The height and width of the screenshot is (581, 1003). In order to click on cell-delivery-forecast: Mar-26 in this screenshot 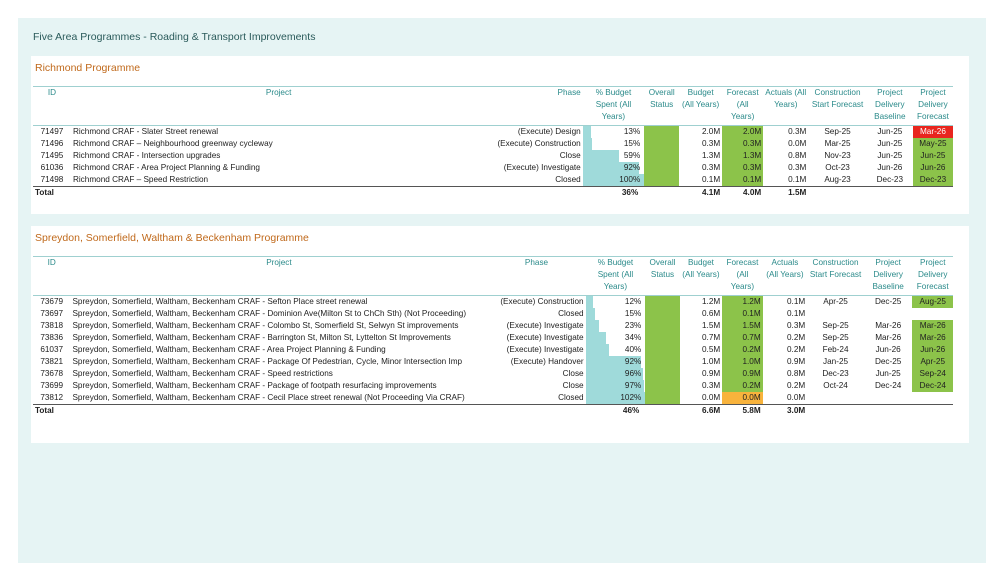, I will do `click(932, 338)`.